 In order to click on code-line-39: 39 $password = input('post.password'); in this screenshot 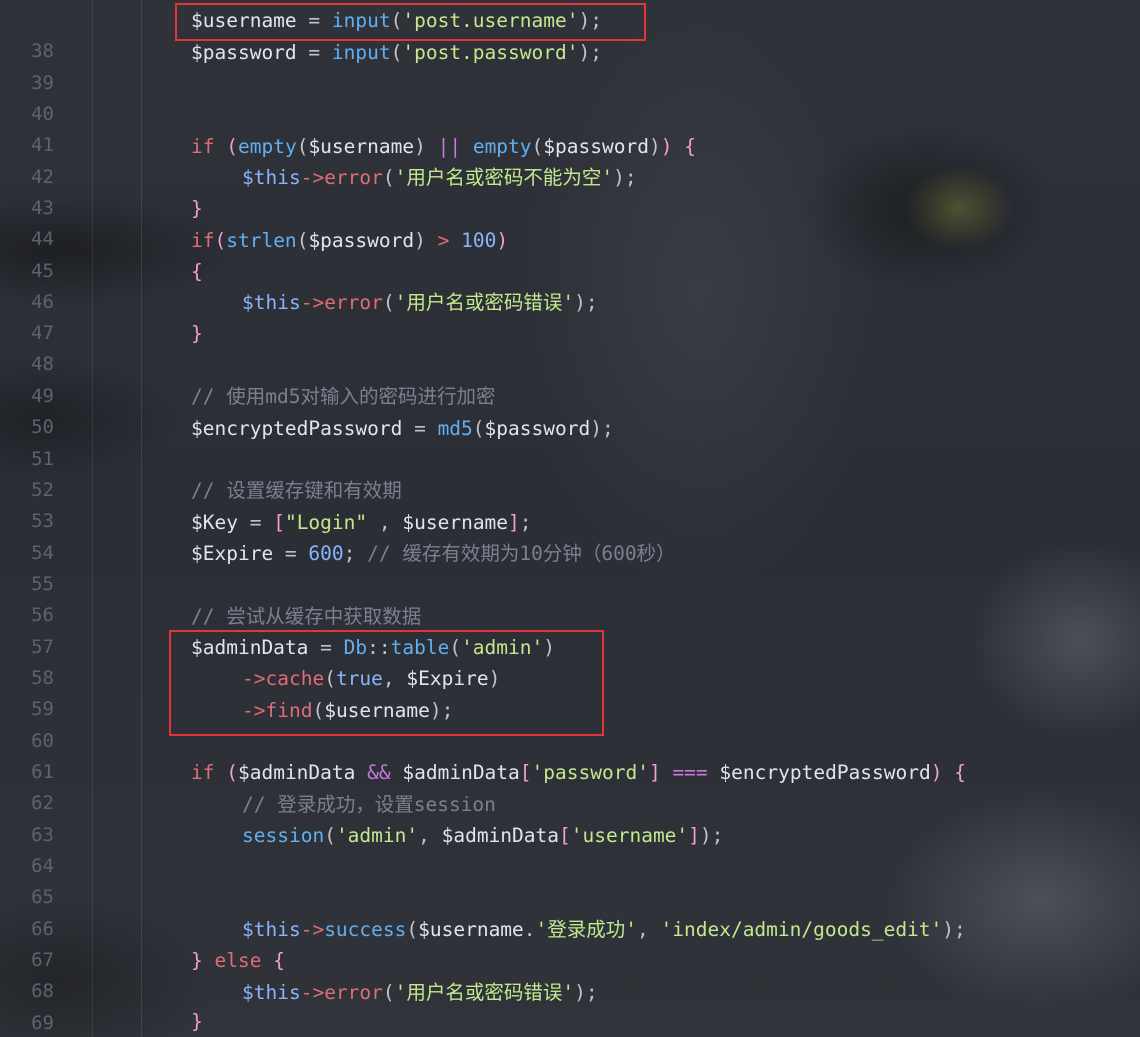, I will do `click(570, 65)`.